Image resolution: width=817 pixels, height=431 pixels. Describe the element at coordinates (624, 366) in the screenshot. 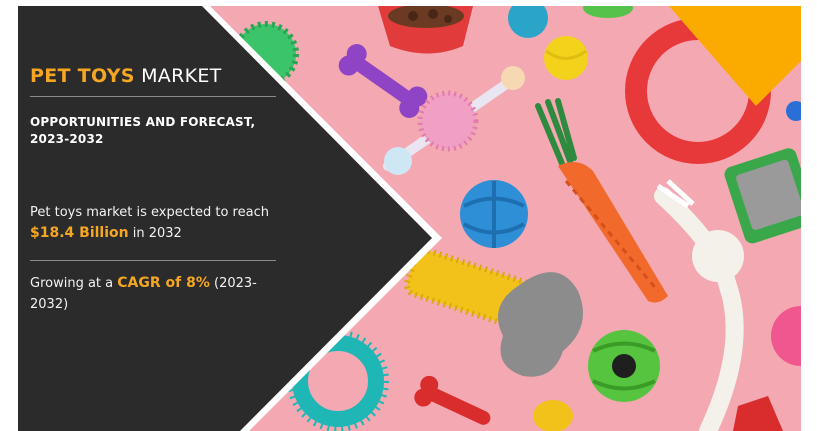

I see `green-treat-ball` at that location.